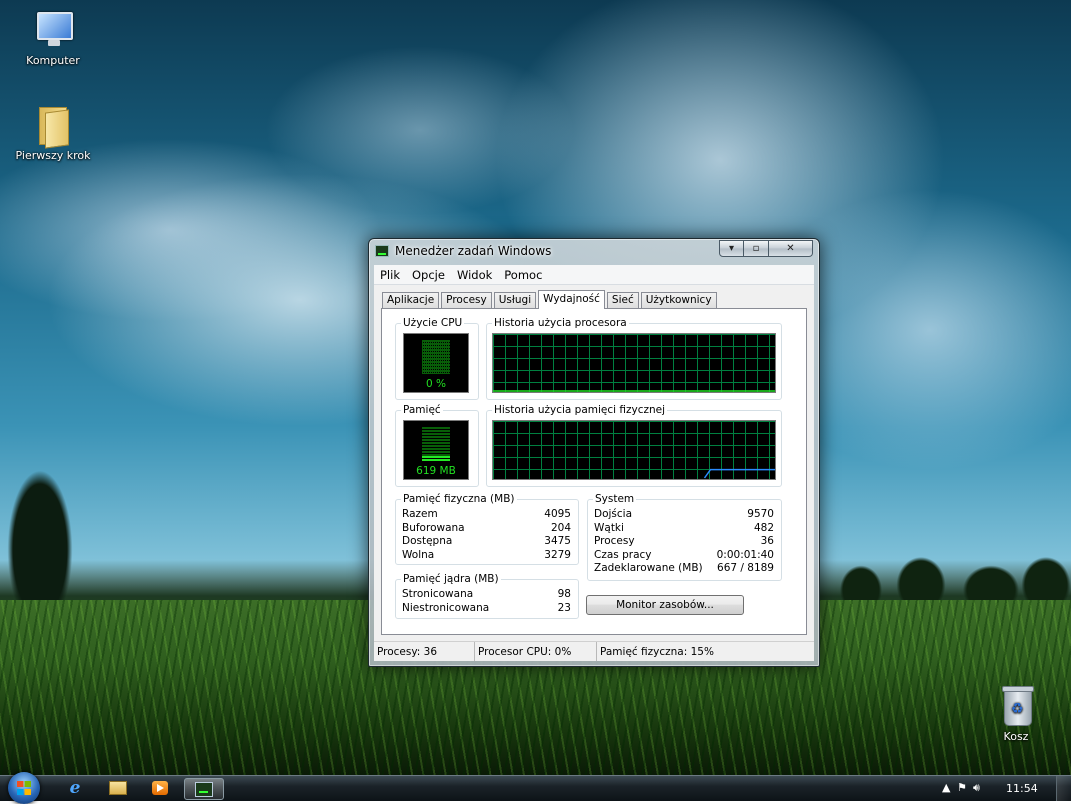 The width and height of the screenshot is (1071, 804). What do you see at coordinates (594, 251) in the screenshot?
I see `title-bar: Menedżer zadań Windows ▾ ▫ ✕` at bounding box center [594, 251].